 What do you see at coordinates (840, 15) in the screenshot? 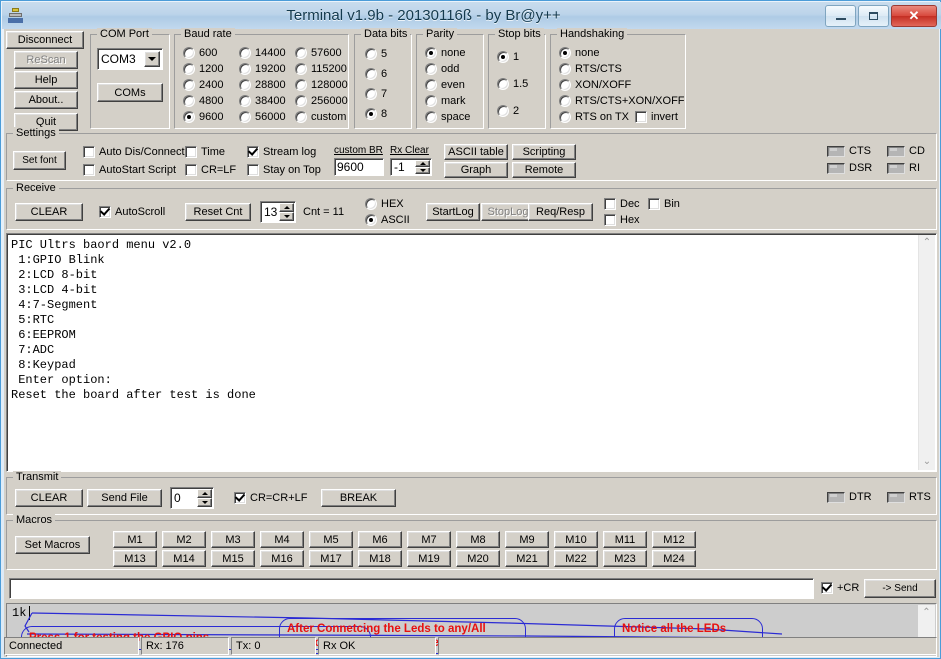
I see `minimize-button` at bounding box center [840, 15].